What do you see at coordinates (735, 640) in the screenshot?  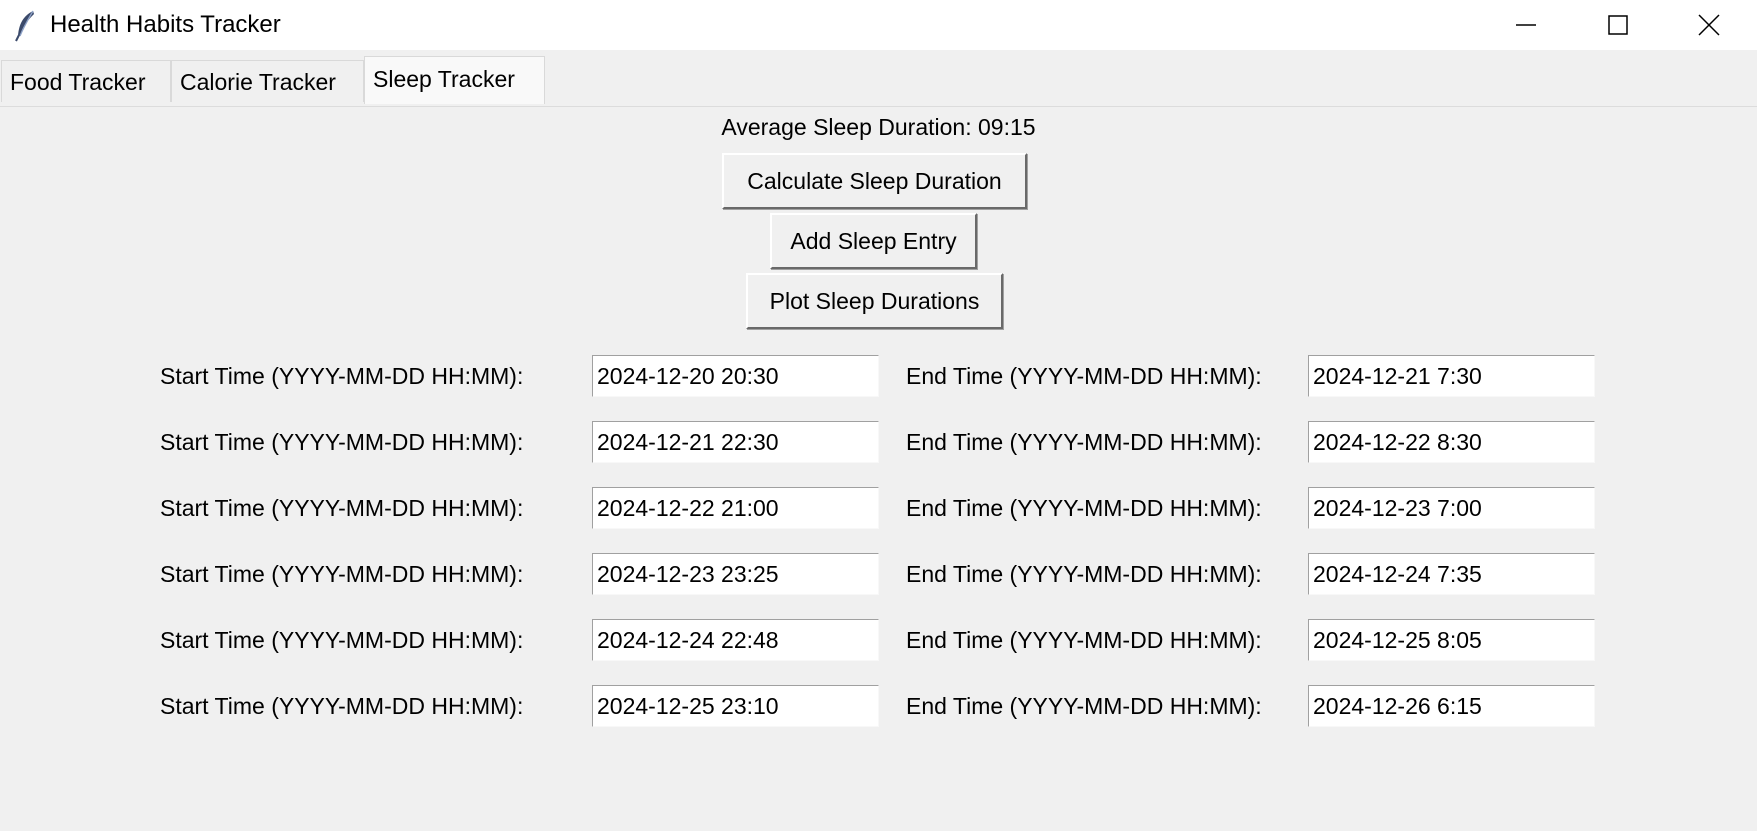 I see `start-time-input: 2024-12-24 22:48` at bounding box center [735, 640].